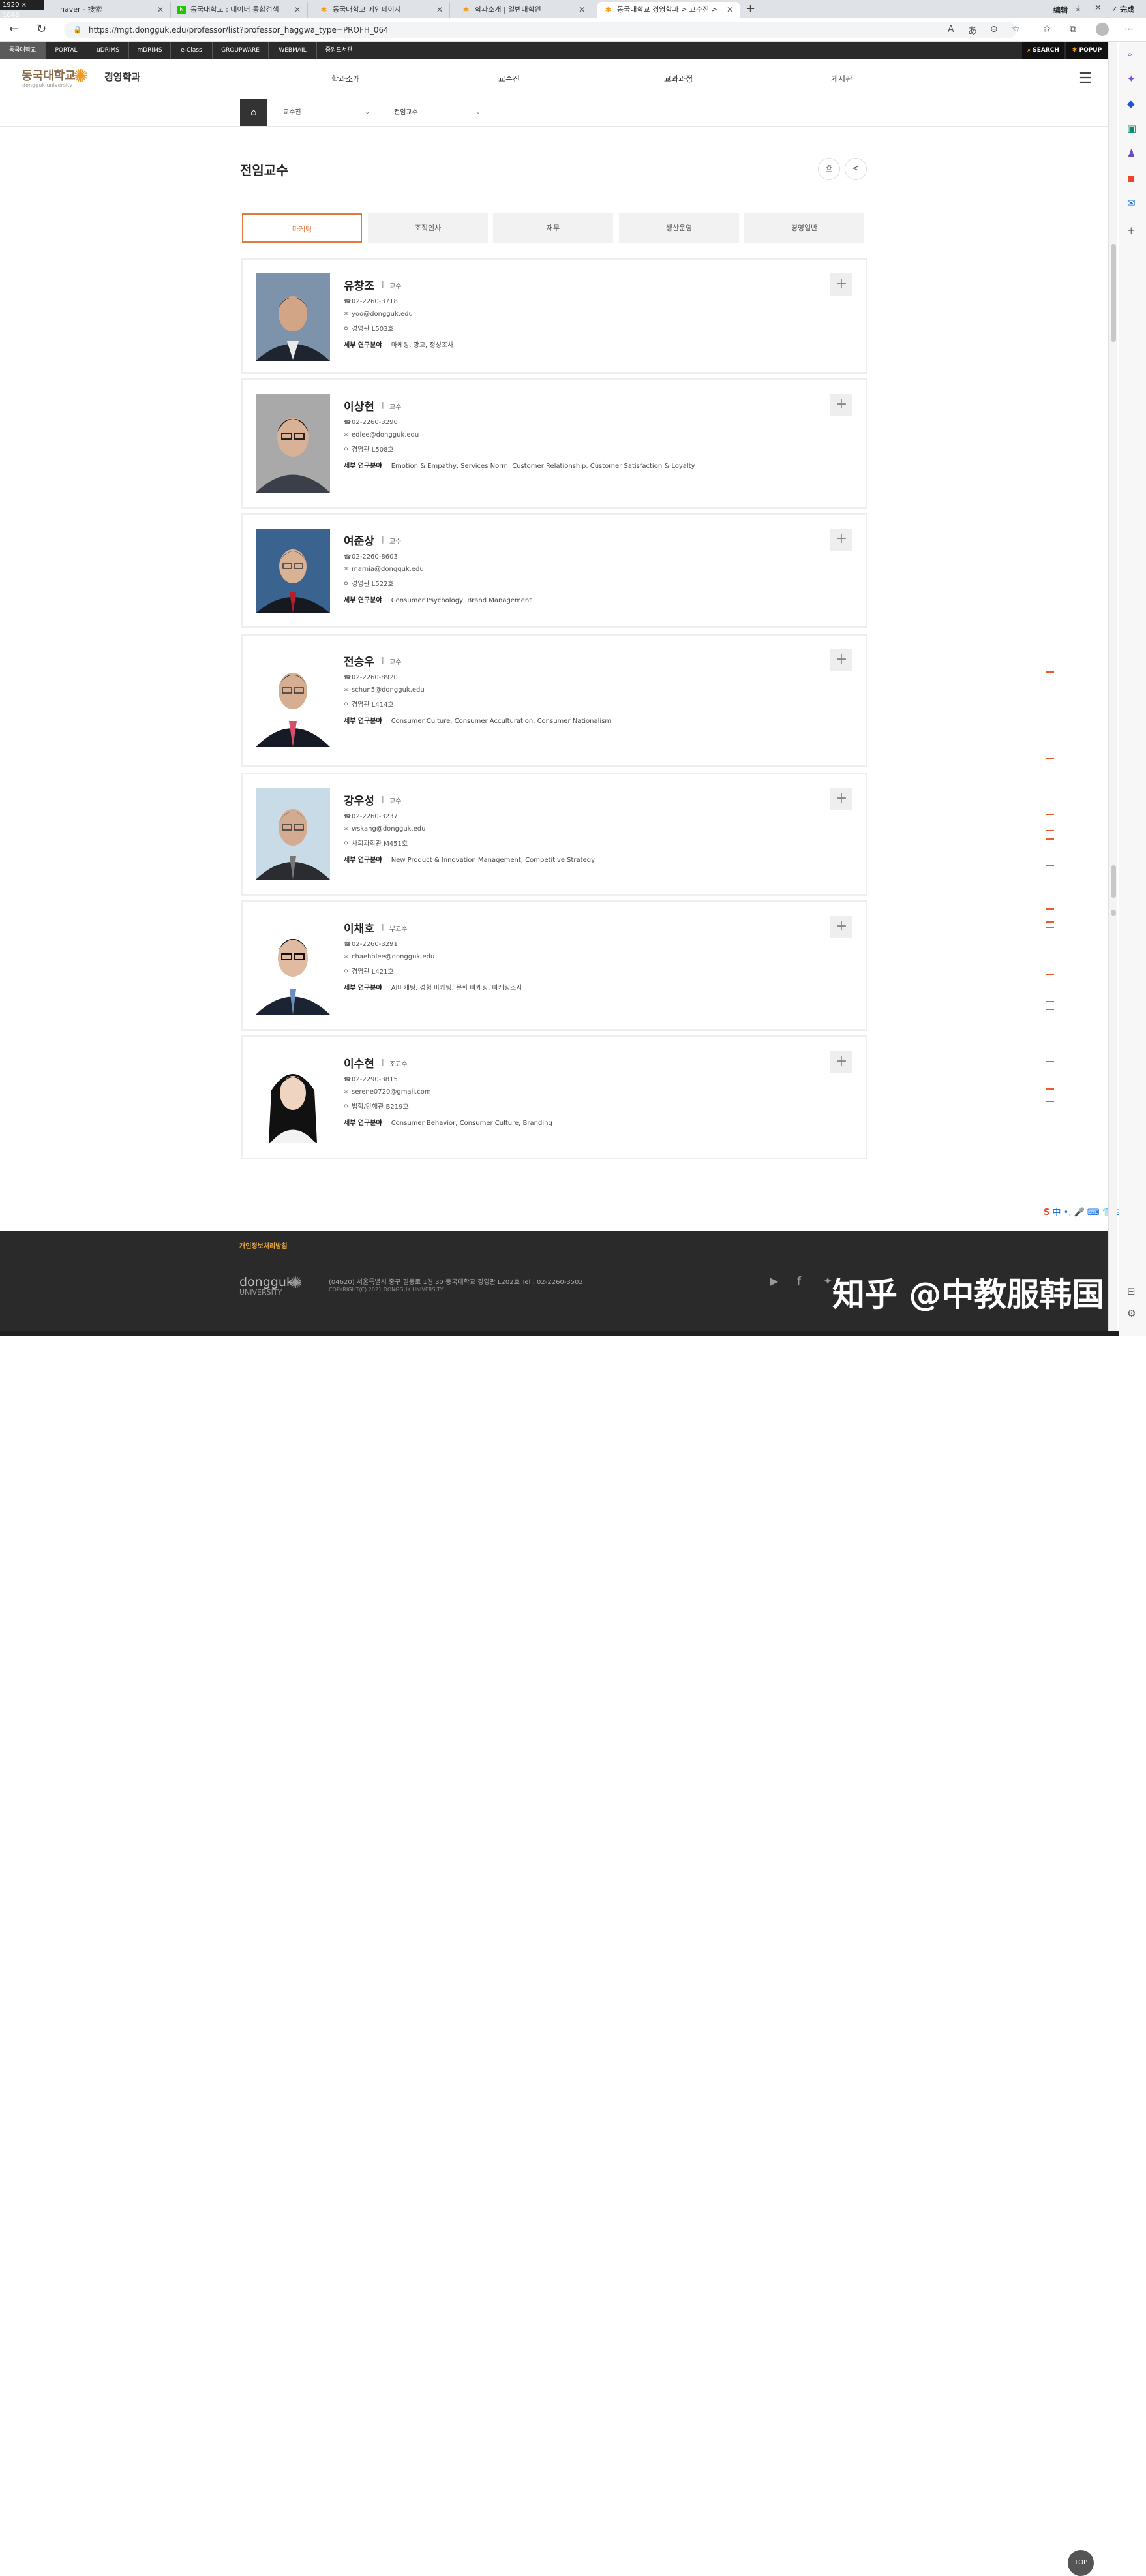  Describe the element at coordinates (192, 50) in the screenshot. I see `util-link-eclass: e-Class` at that location.